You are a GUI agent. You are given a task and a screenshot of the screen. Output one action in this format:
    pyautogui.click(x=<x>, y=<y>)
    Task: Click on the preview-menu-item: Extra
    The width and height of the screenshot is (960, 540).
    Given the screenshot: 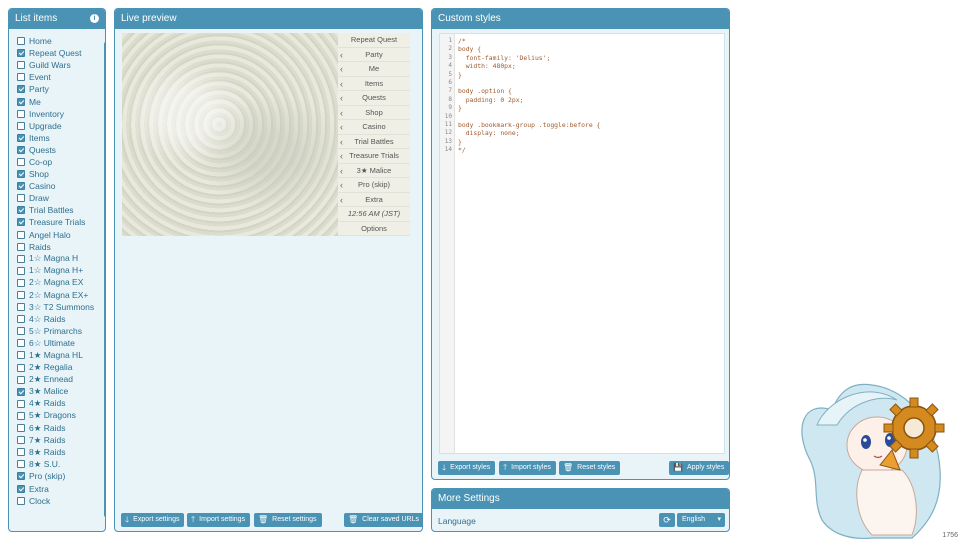 What is the action you would take?
    pyautogui.click(x=374, y=199)
    